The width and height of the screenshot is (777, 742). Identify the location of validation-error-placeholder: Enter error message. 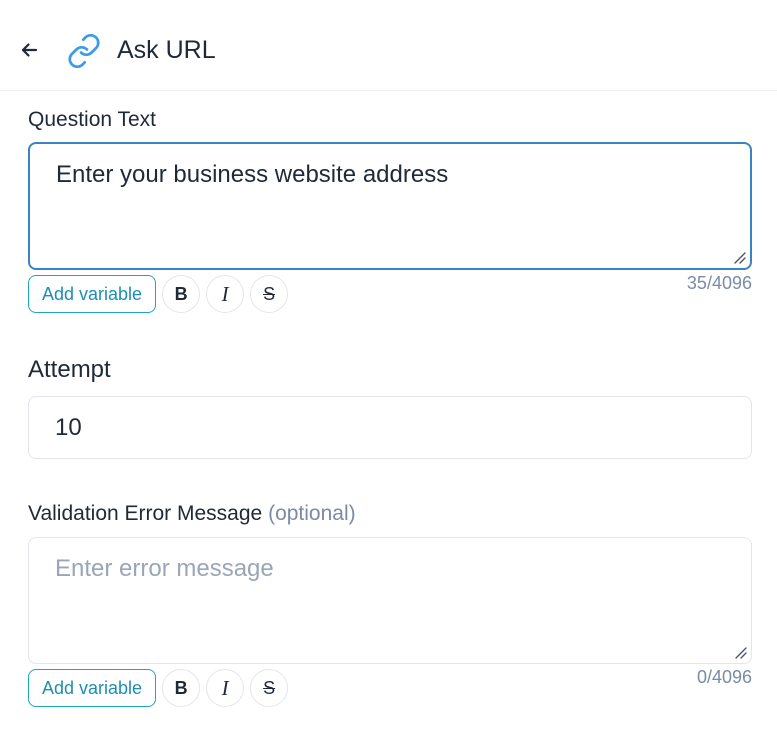
(164, 568).